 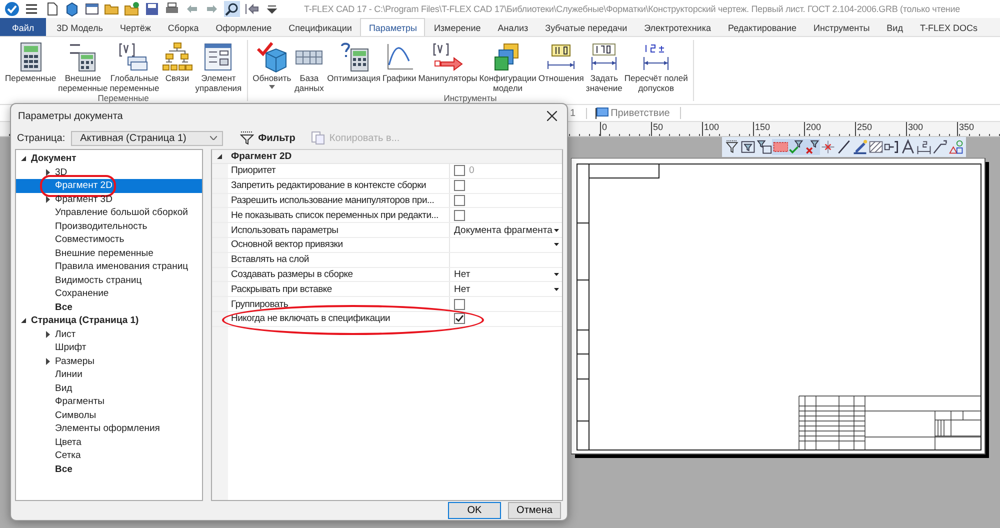 I want to click on ribbon-button: Задать значение, so click(x=604, y=66).